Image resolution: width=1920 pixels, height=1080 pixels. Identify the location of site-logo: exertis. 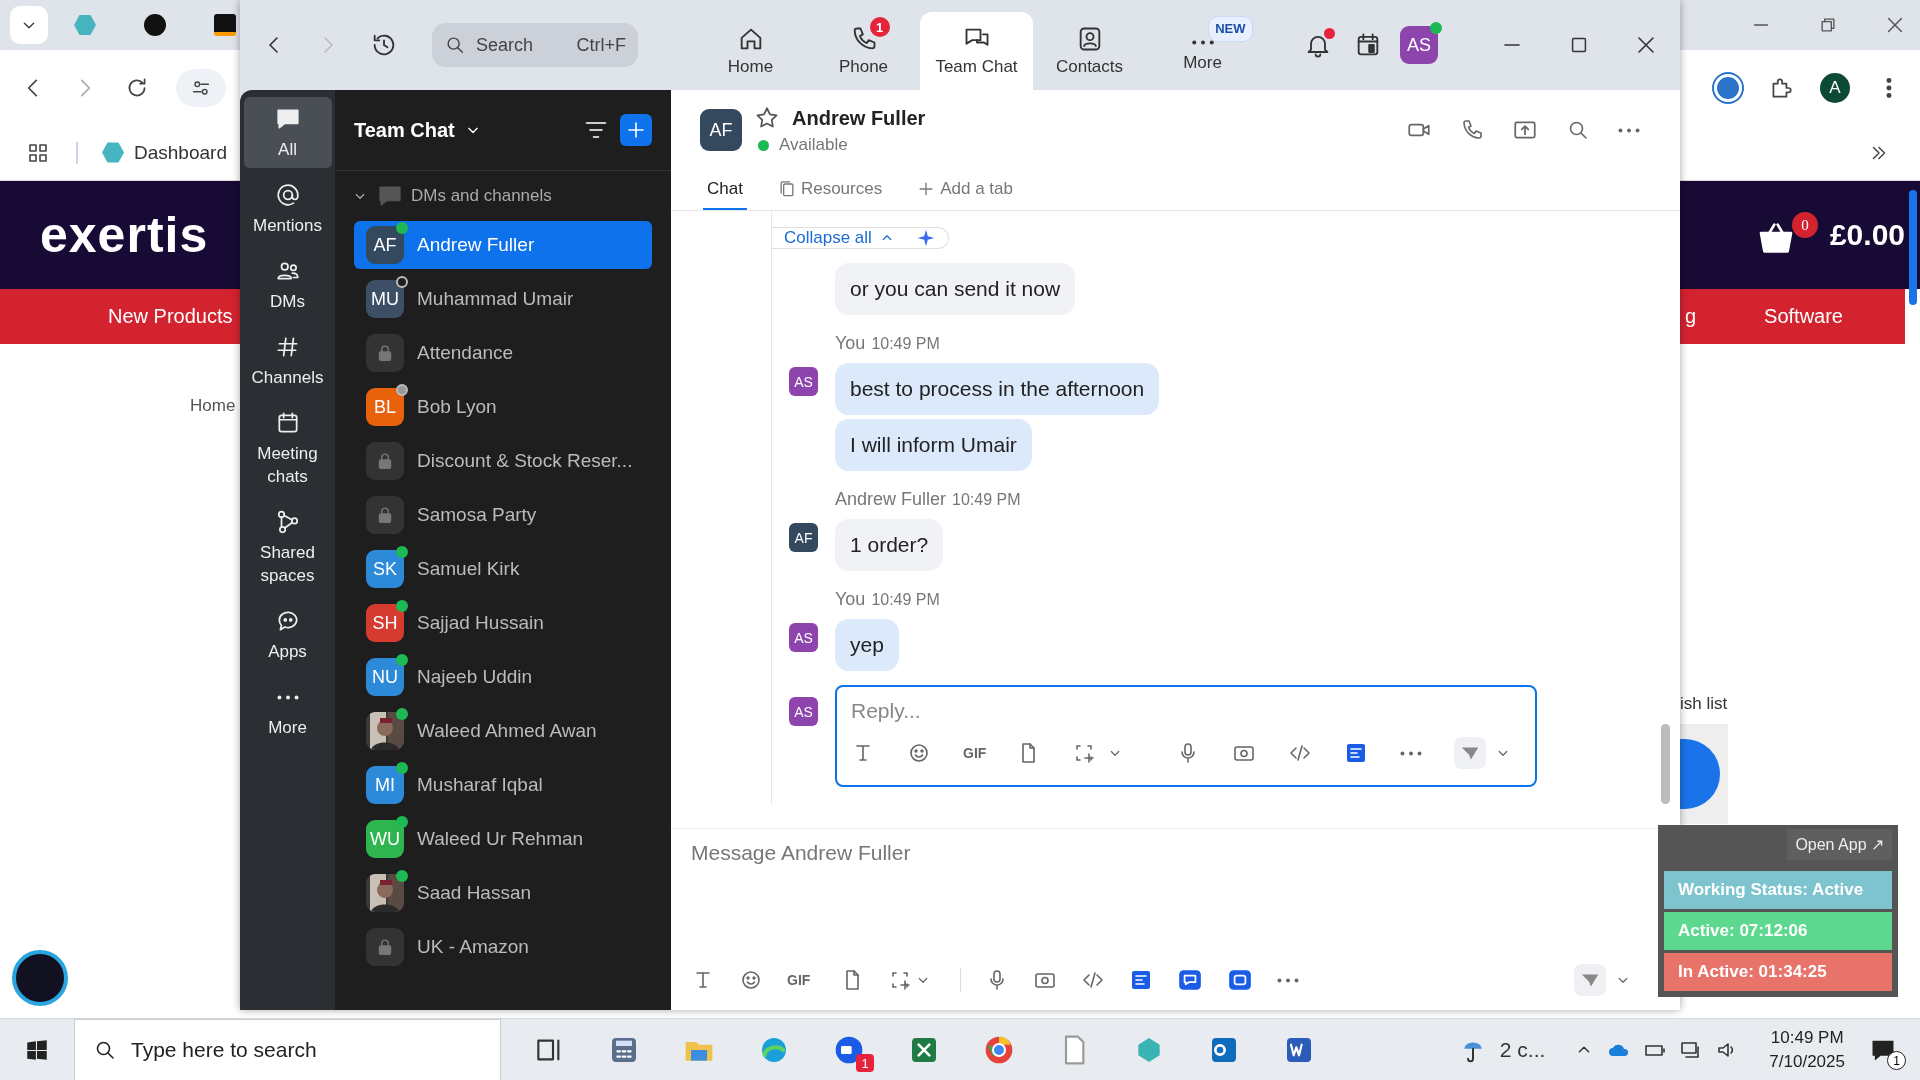
(124, 235).